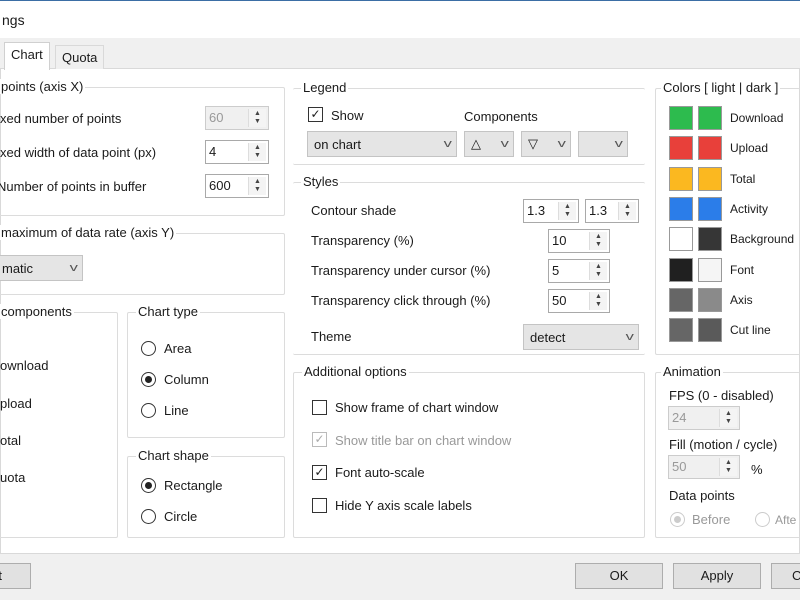 The image size is (800, 600). I want to click on legend-position-select: on chart v, so click(382, 144).